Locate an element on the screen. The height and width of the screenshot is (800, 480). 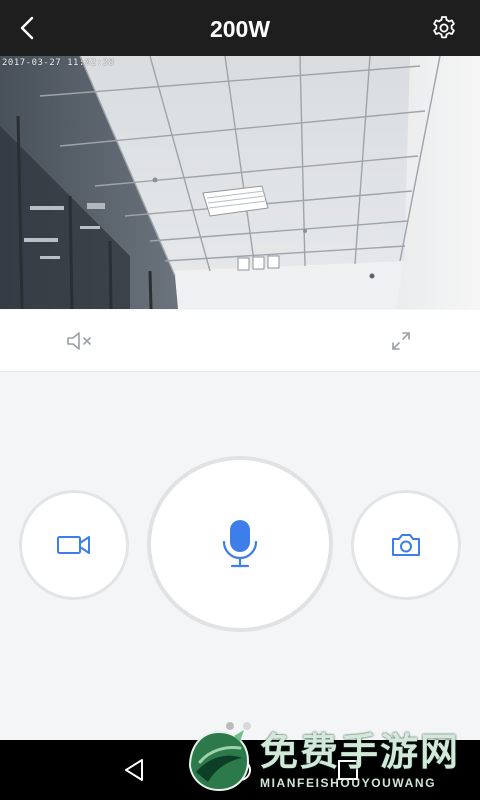
talk-button is located at coordinates (240, 544).